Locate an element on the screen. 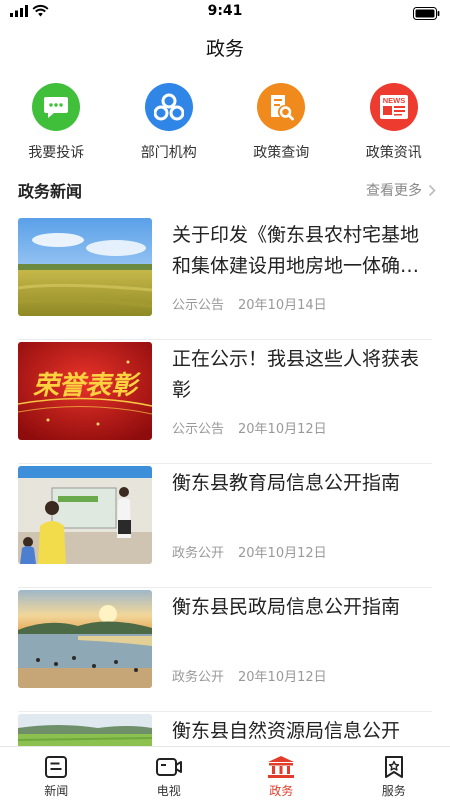 The height and width of the screenshot is (800, 450). tab-service: 服务 is located at coordinates (394, 773).